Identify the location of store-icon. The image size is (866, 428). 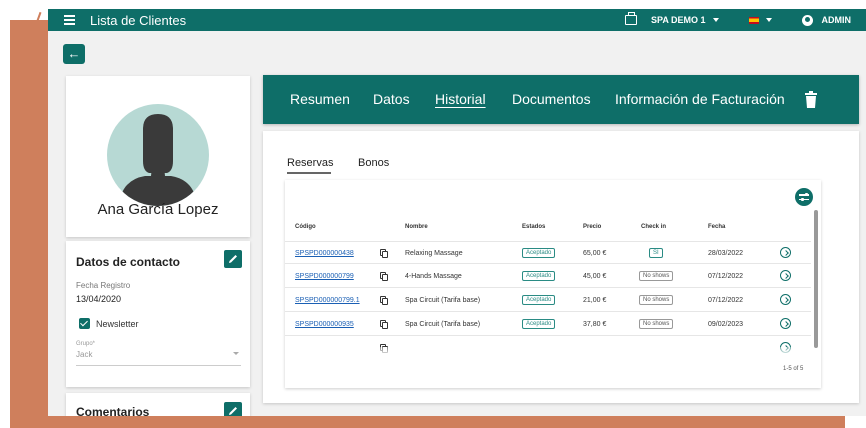
(630, 18).